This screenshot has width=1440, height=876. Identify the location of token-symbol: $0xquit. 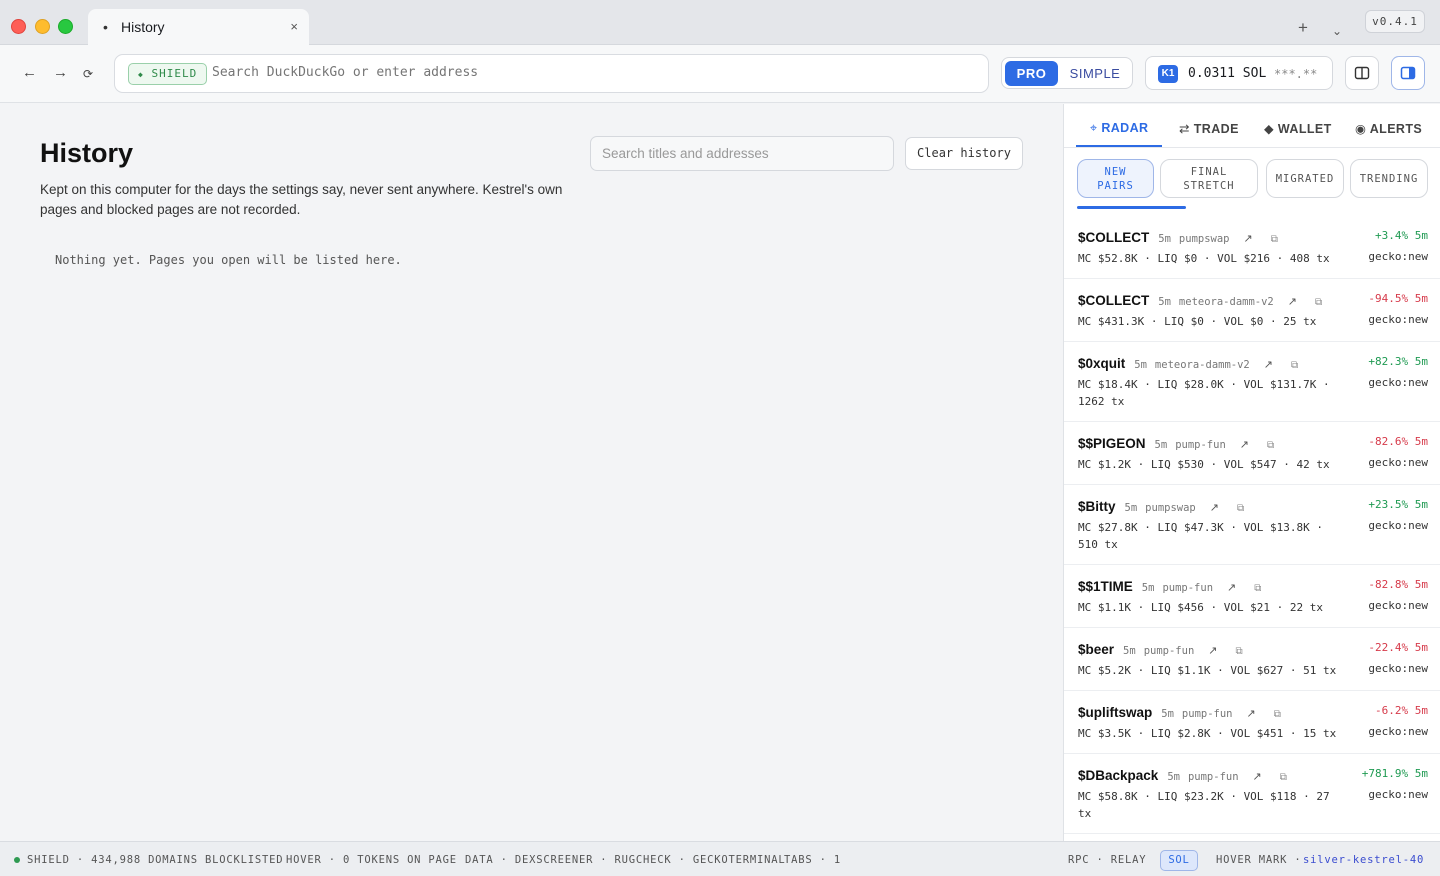
(1101, 363).